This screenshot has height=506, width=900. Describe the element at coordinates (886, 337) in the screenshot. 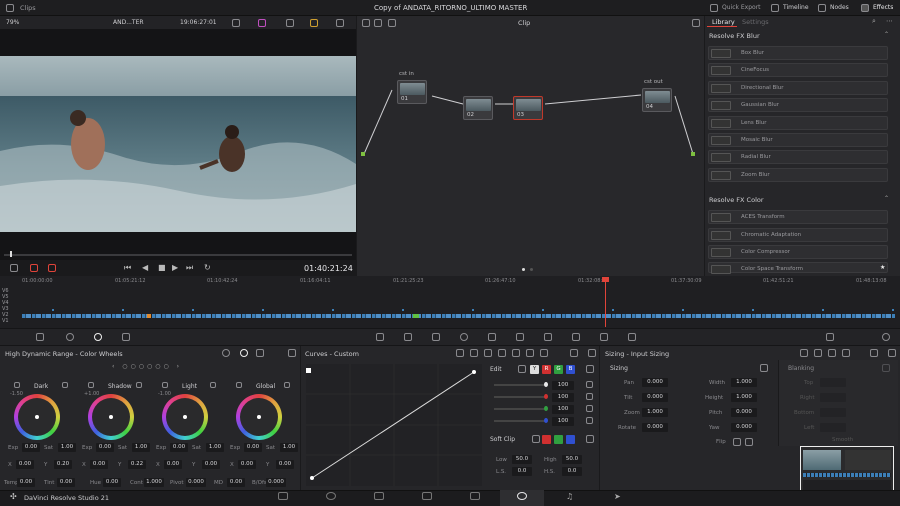

I see `info-icon` at that location.